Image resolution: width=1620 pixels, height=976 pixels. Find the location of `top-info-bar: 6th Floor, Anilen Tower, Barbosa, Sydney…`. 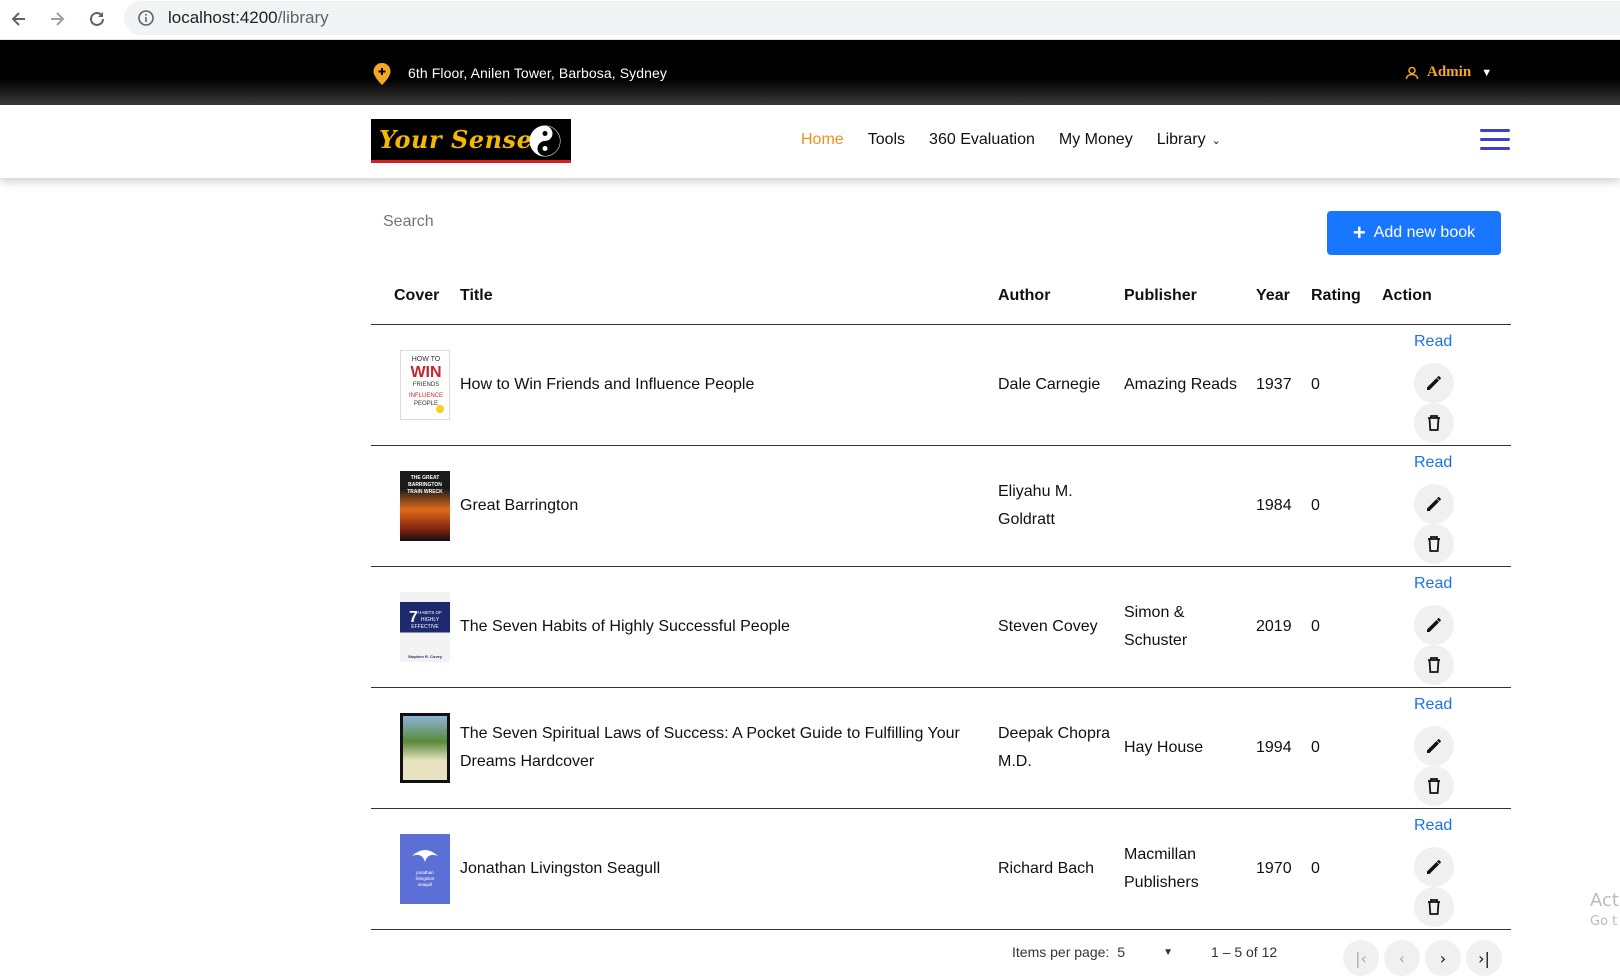

top-info-bar: 6th Floor, Anilen Tower, Barbosa, Sydney… is located at coordinates (810, 72).